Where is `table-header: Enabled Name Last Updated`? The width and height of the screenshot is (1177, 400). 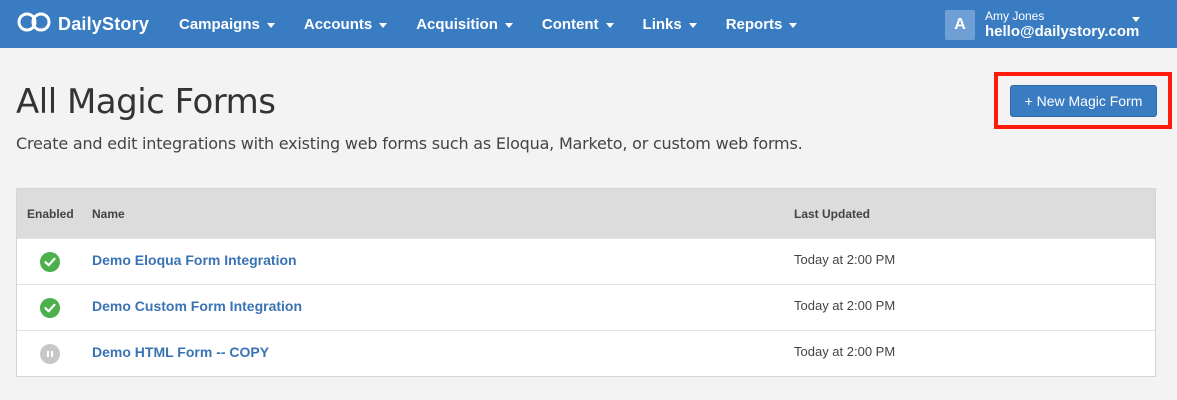
table-header: Enabled Name Last Updated is located at coordinates (586, 213).